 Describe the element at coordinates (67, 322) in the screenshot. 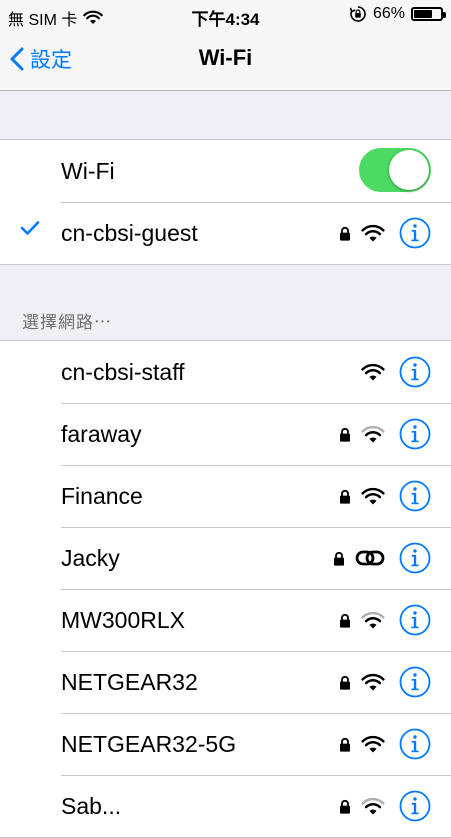

I see `section-header: 選擇網路⋯` at that location.